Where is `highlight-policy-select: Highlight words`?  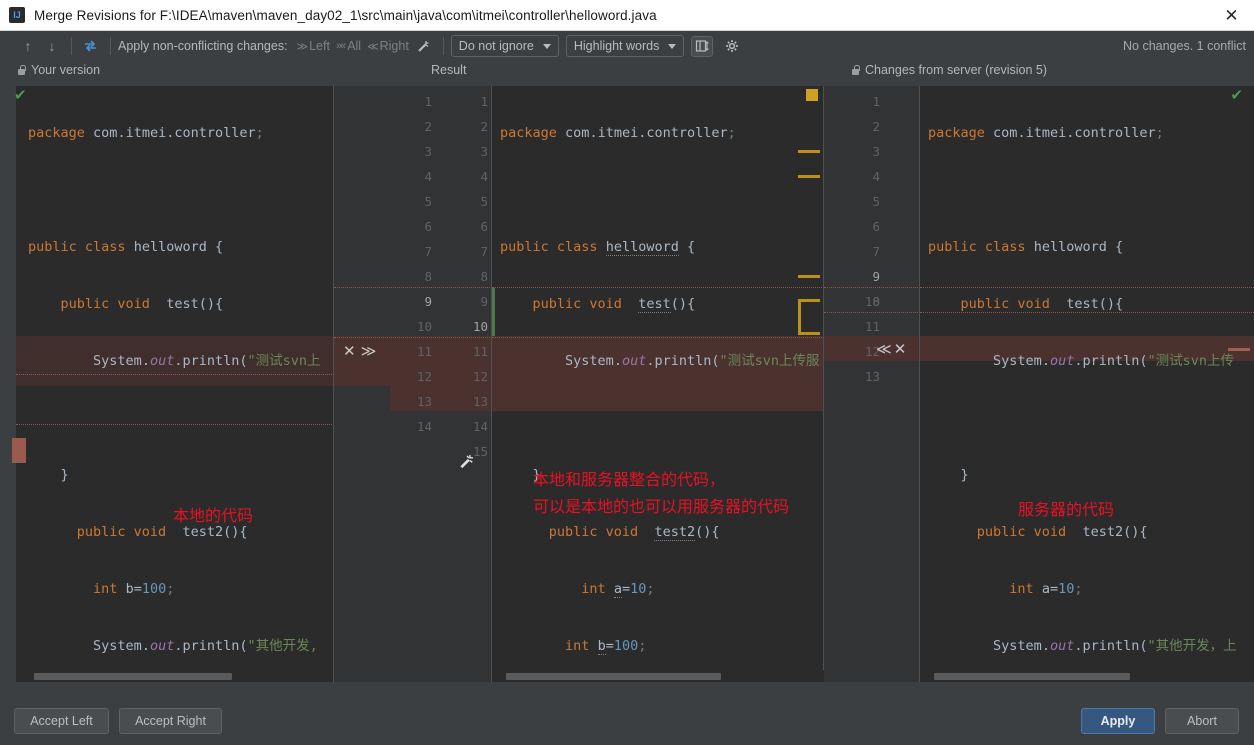
highlight-policy-select: Highlight words is located at coordinates (625, 46).